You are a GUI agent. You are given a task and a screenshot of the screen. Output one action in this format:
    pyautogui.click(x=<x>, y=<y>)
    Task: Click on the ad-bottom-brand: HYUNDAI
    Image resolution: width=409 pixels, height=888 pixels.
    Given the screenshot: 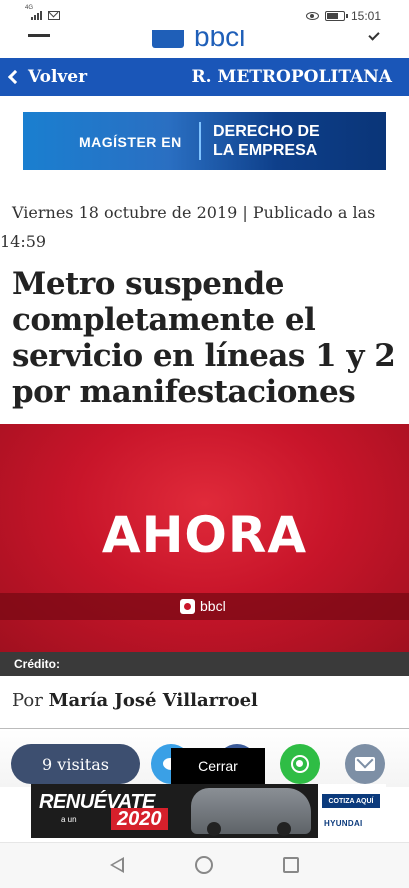 What is the action you would take?
    pyautogui.click(x=343, y=823)
    